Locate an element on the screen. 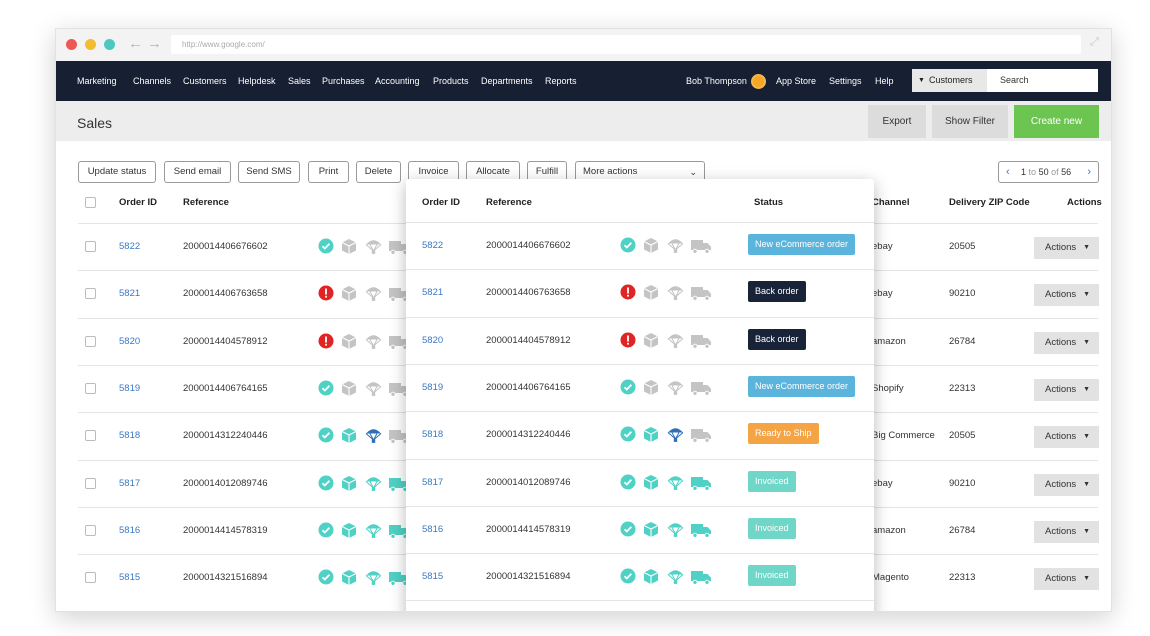 Image resolution: width=1150 pixels, height=636 pixels. nav-item-sales: Sales is located at coordinates (299, 81).